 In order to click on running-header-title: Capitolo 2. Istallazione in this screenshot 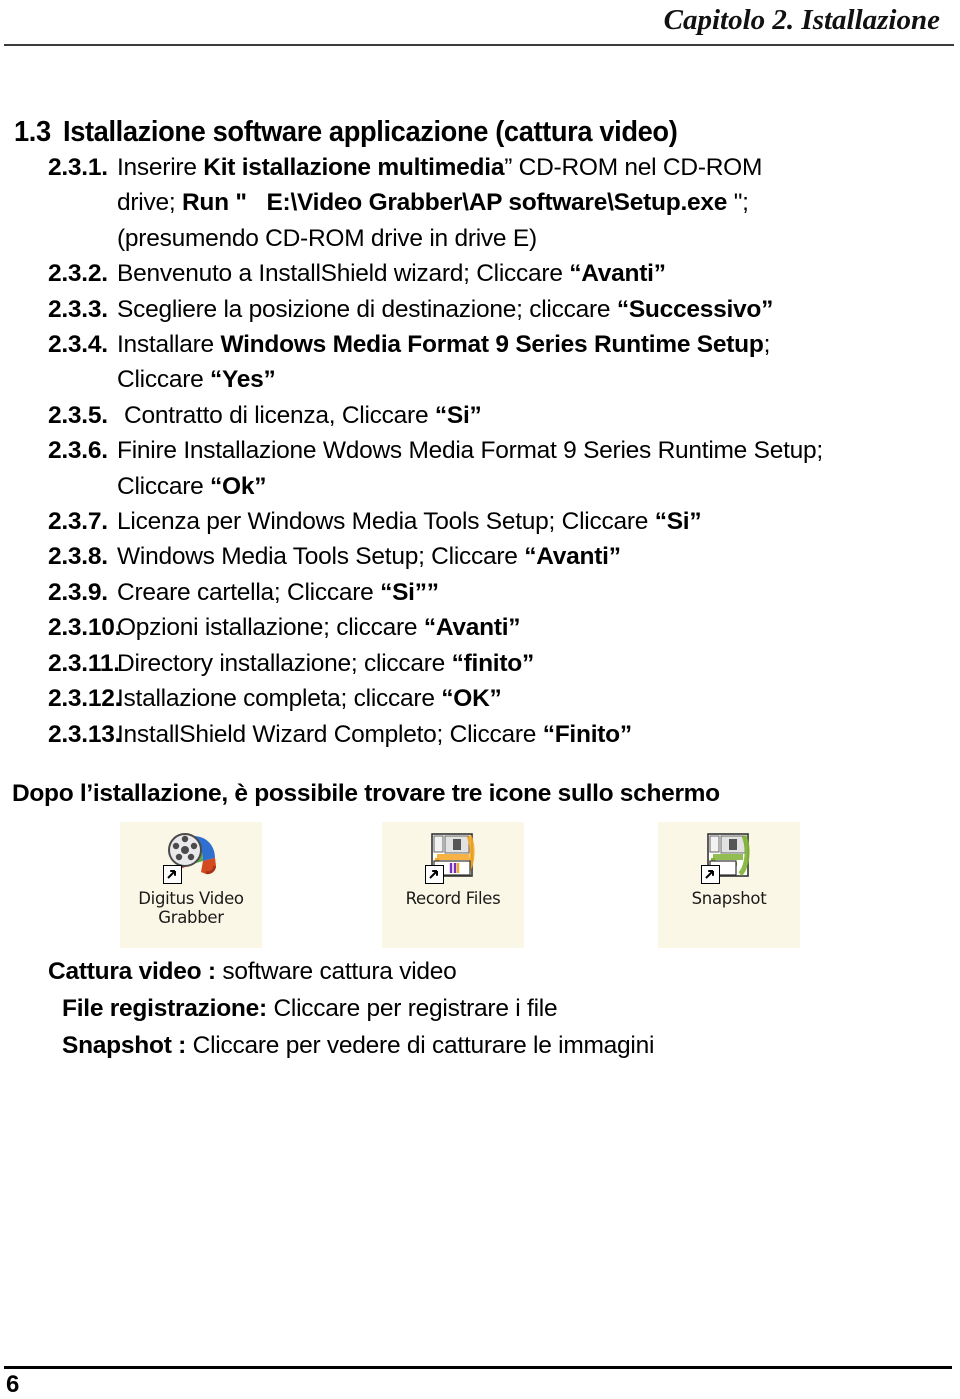, I will do `click(801, 20)`.